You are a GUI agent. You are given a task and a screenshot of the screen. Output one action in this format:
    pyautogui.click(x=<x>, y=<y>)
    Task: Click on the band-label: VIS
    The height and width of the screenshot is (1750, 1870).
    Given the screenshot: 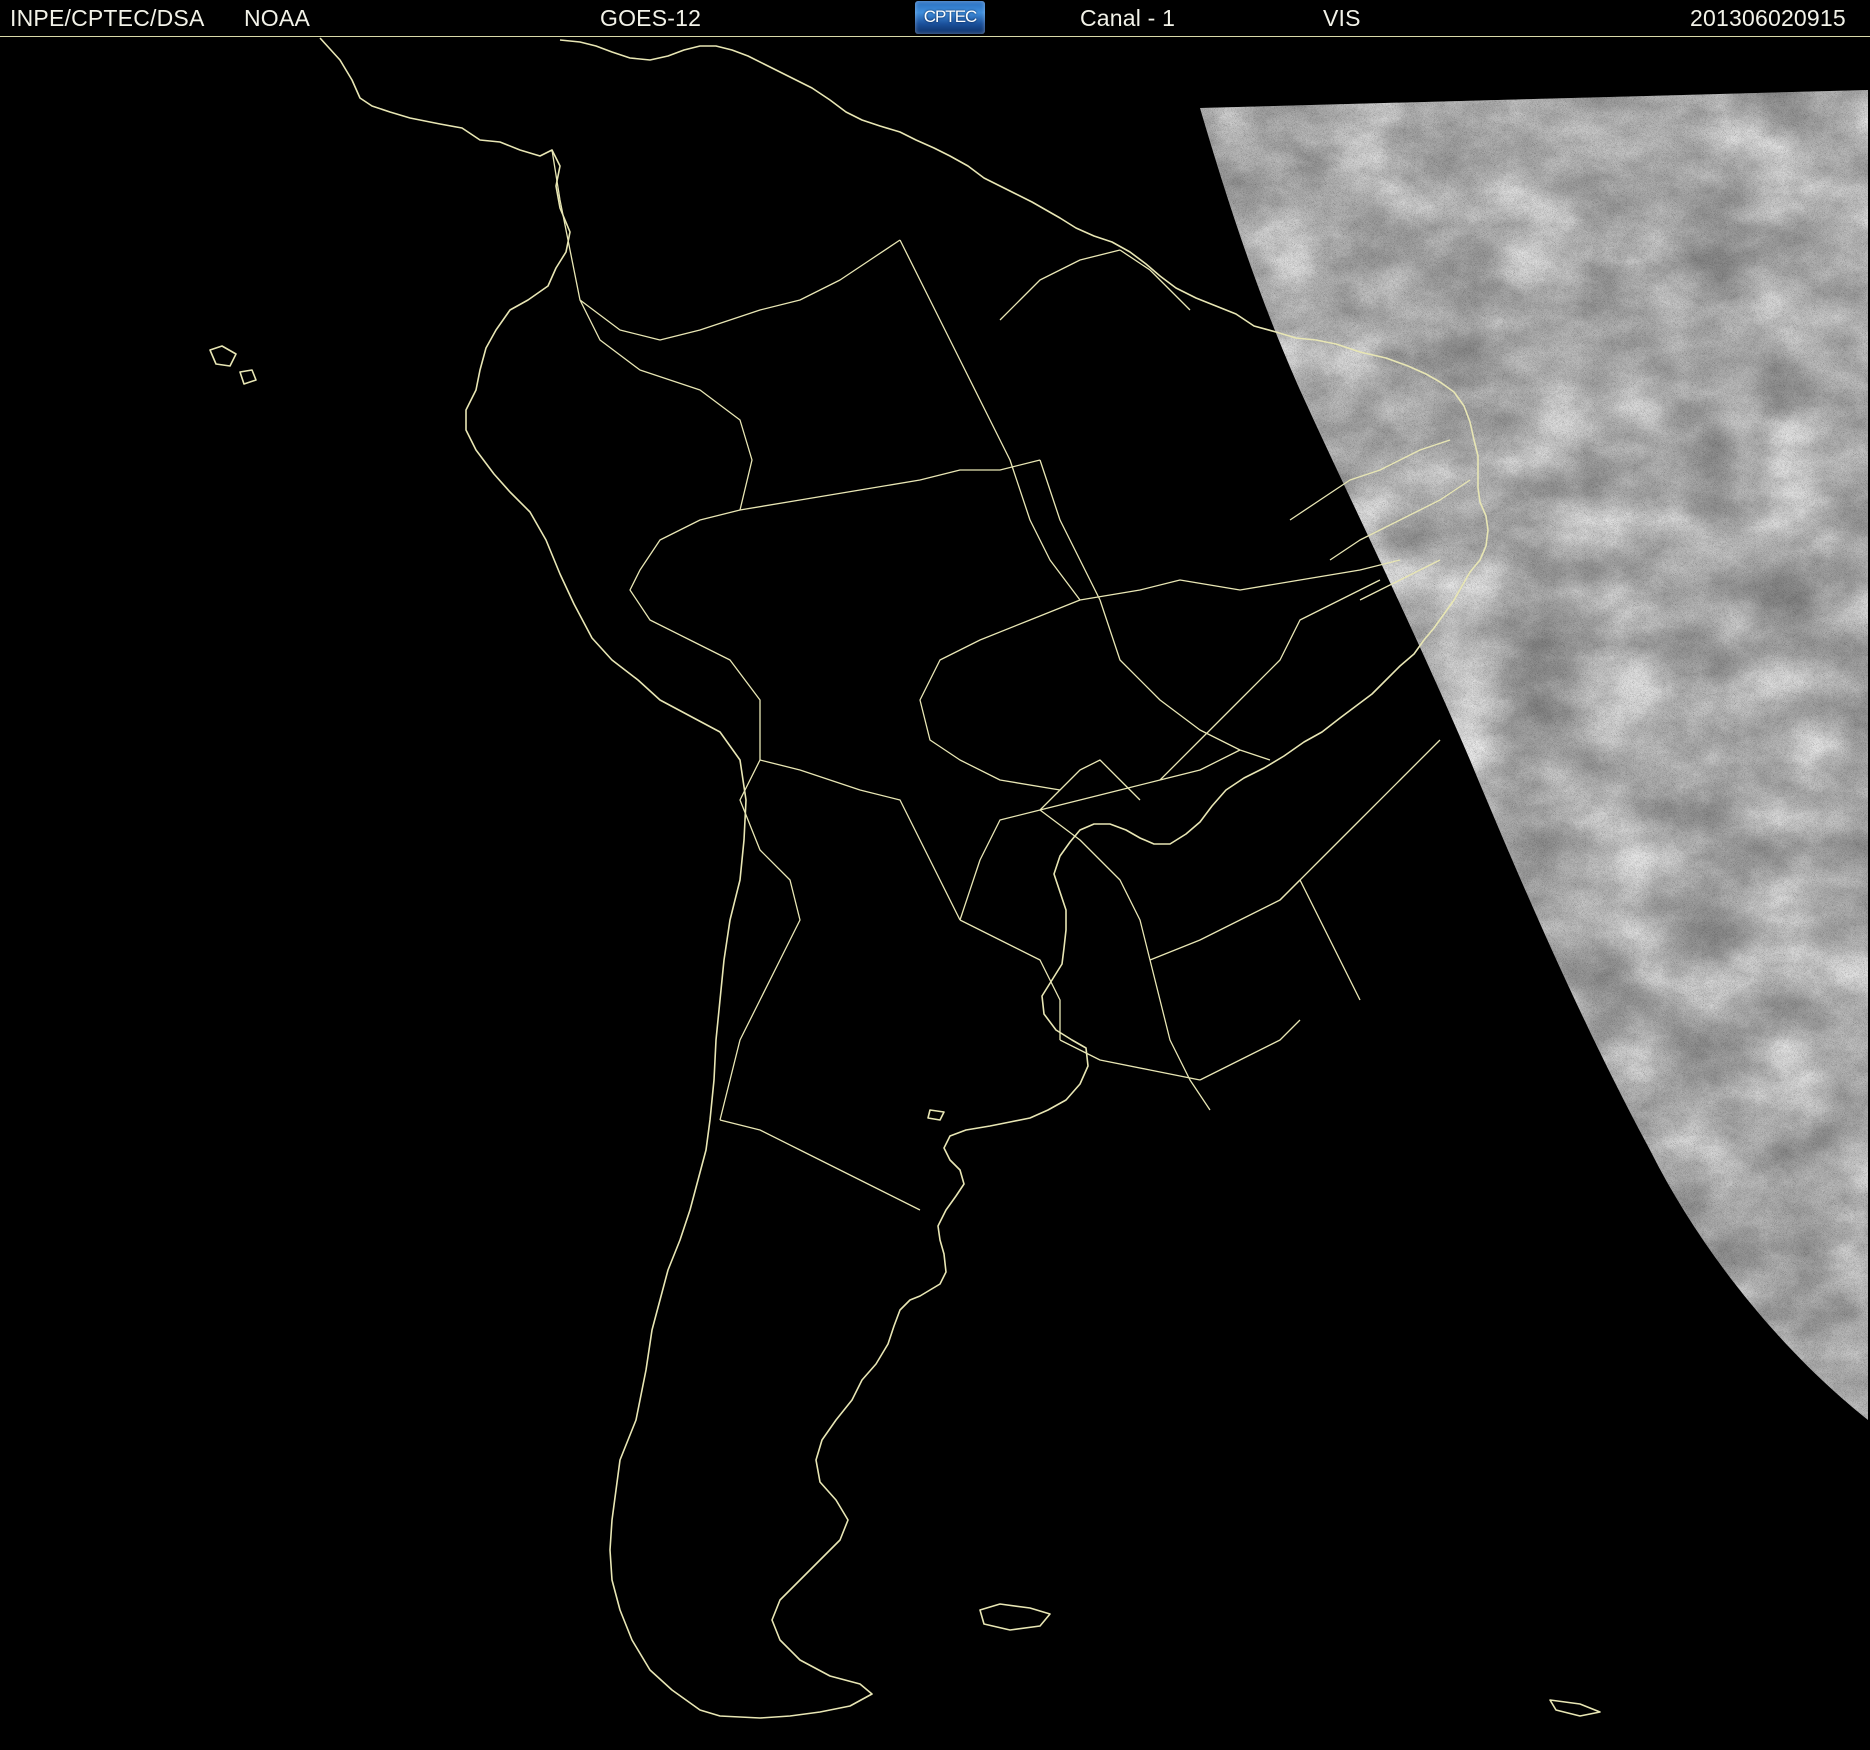 What is the action you would take?
    pyautogui.click(x=1342, y=18)
    